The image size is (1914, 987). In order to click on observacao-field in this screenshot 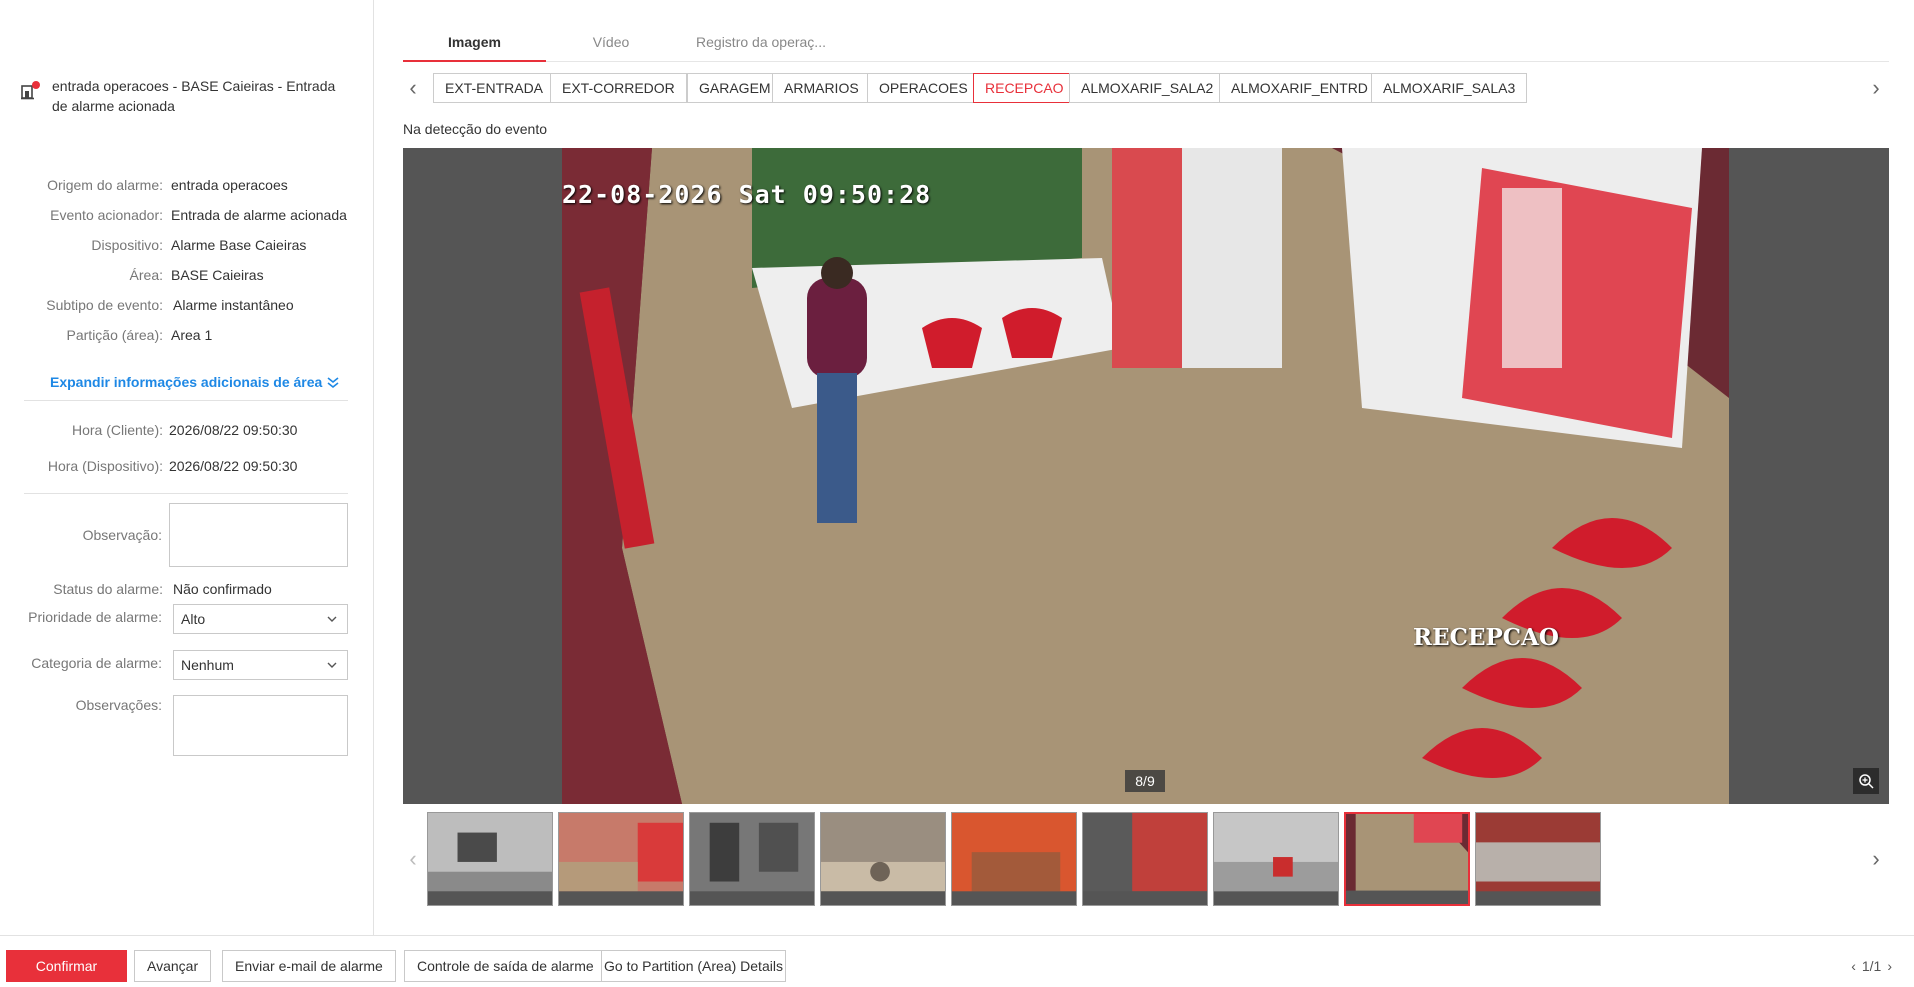, I will do `click(258, 535)`.